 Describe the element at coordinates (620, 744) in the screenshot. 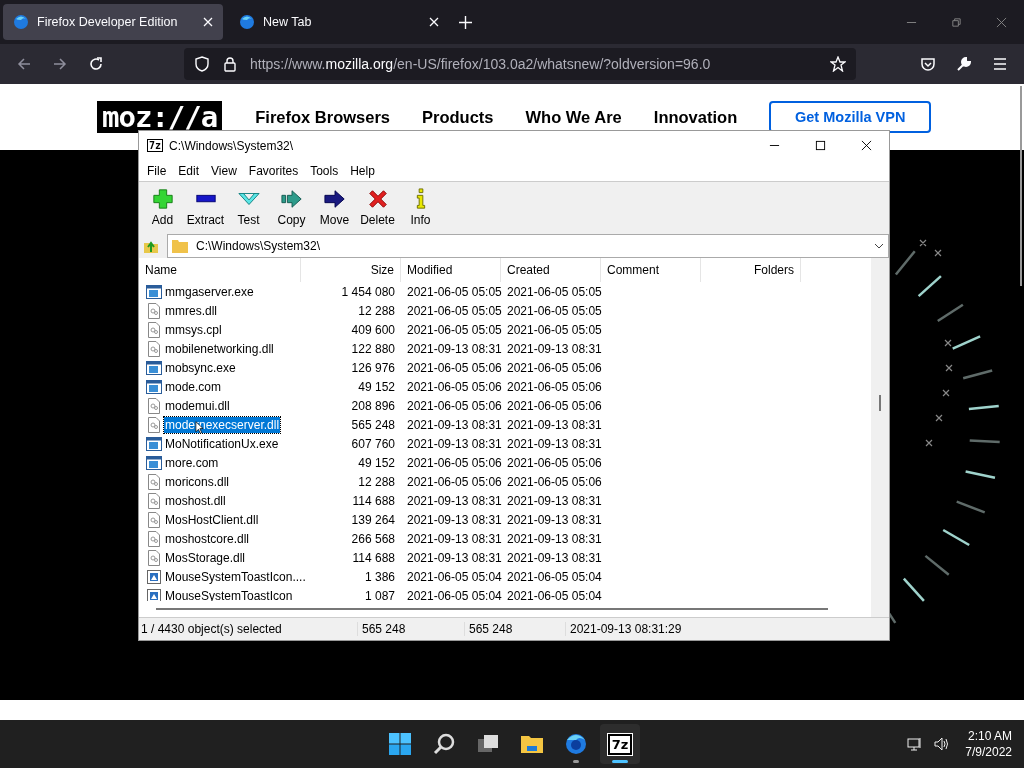

I see `archiver-taskbar-button: 7z` at that location.